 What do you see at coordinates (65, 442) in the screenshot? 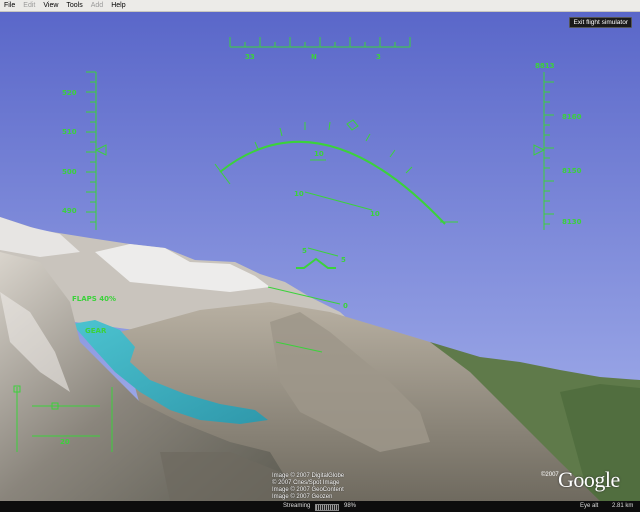
I see `throttle-label: 20` at bounding box center [65, 442].